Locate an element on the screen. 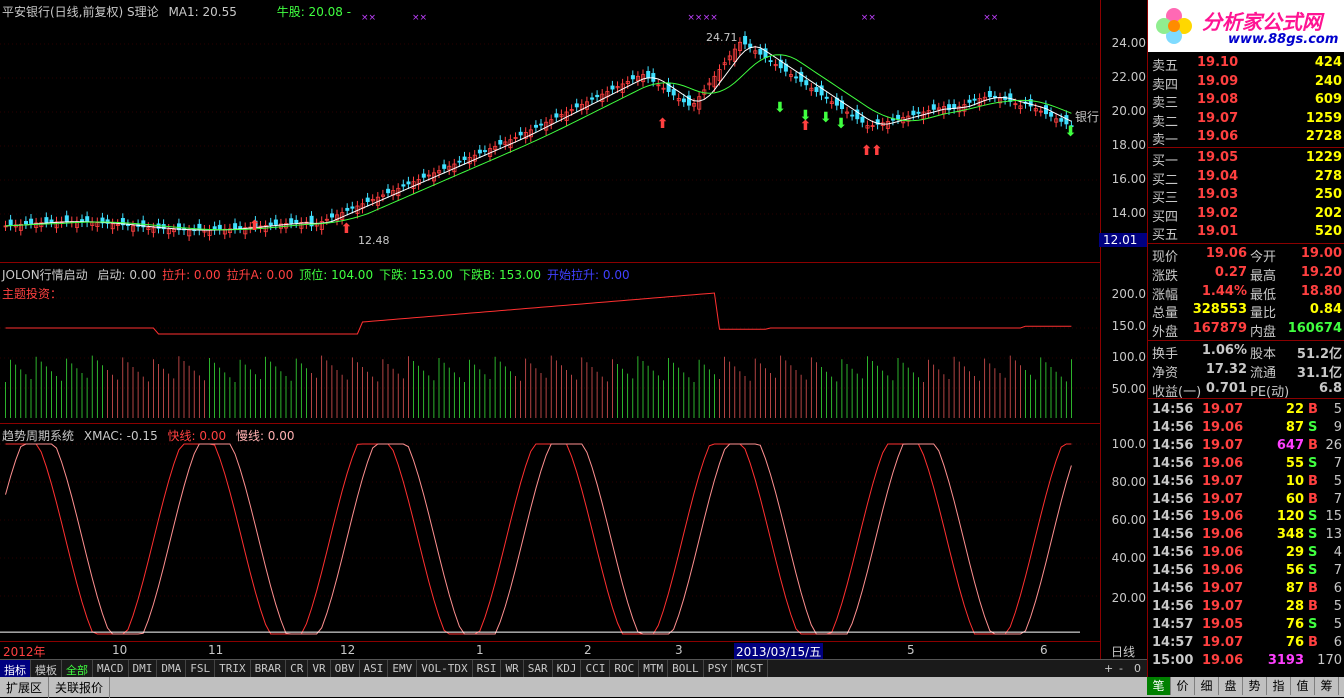 The image size is (1344, 698). tick-volume: 76 is located at coordinates (1294, 624).